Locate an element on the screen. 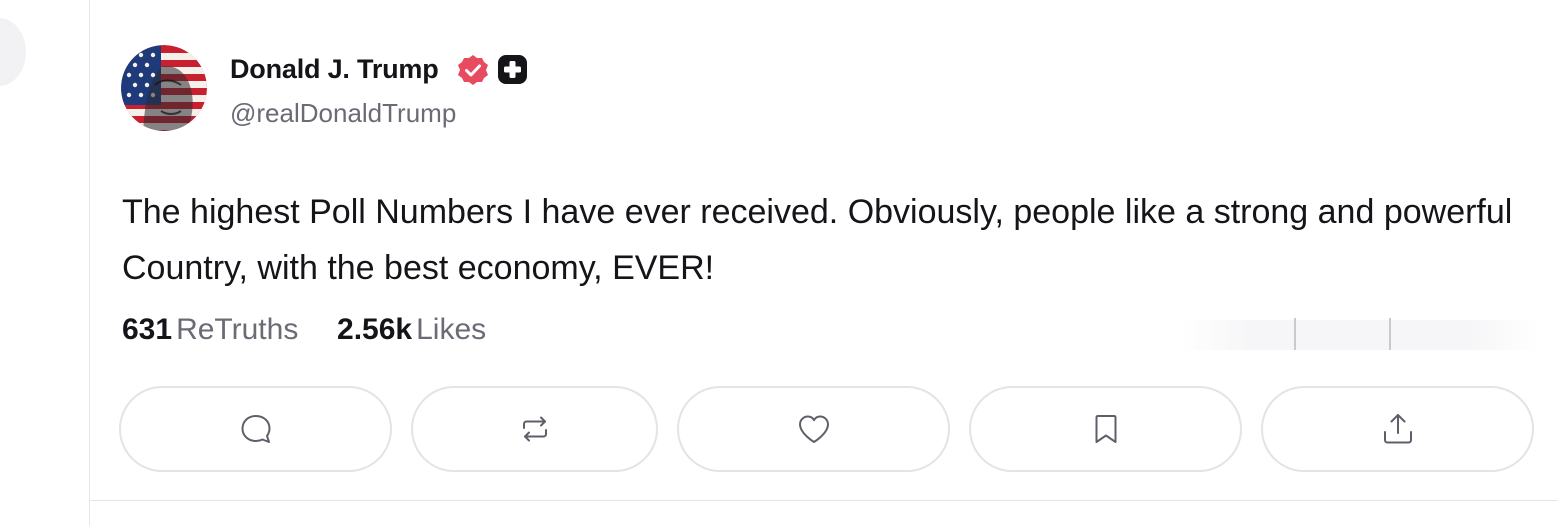  retruths-stat: 631 ReTruths is located at coordinates (214, 329).